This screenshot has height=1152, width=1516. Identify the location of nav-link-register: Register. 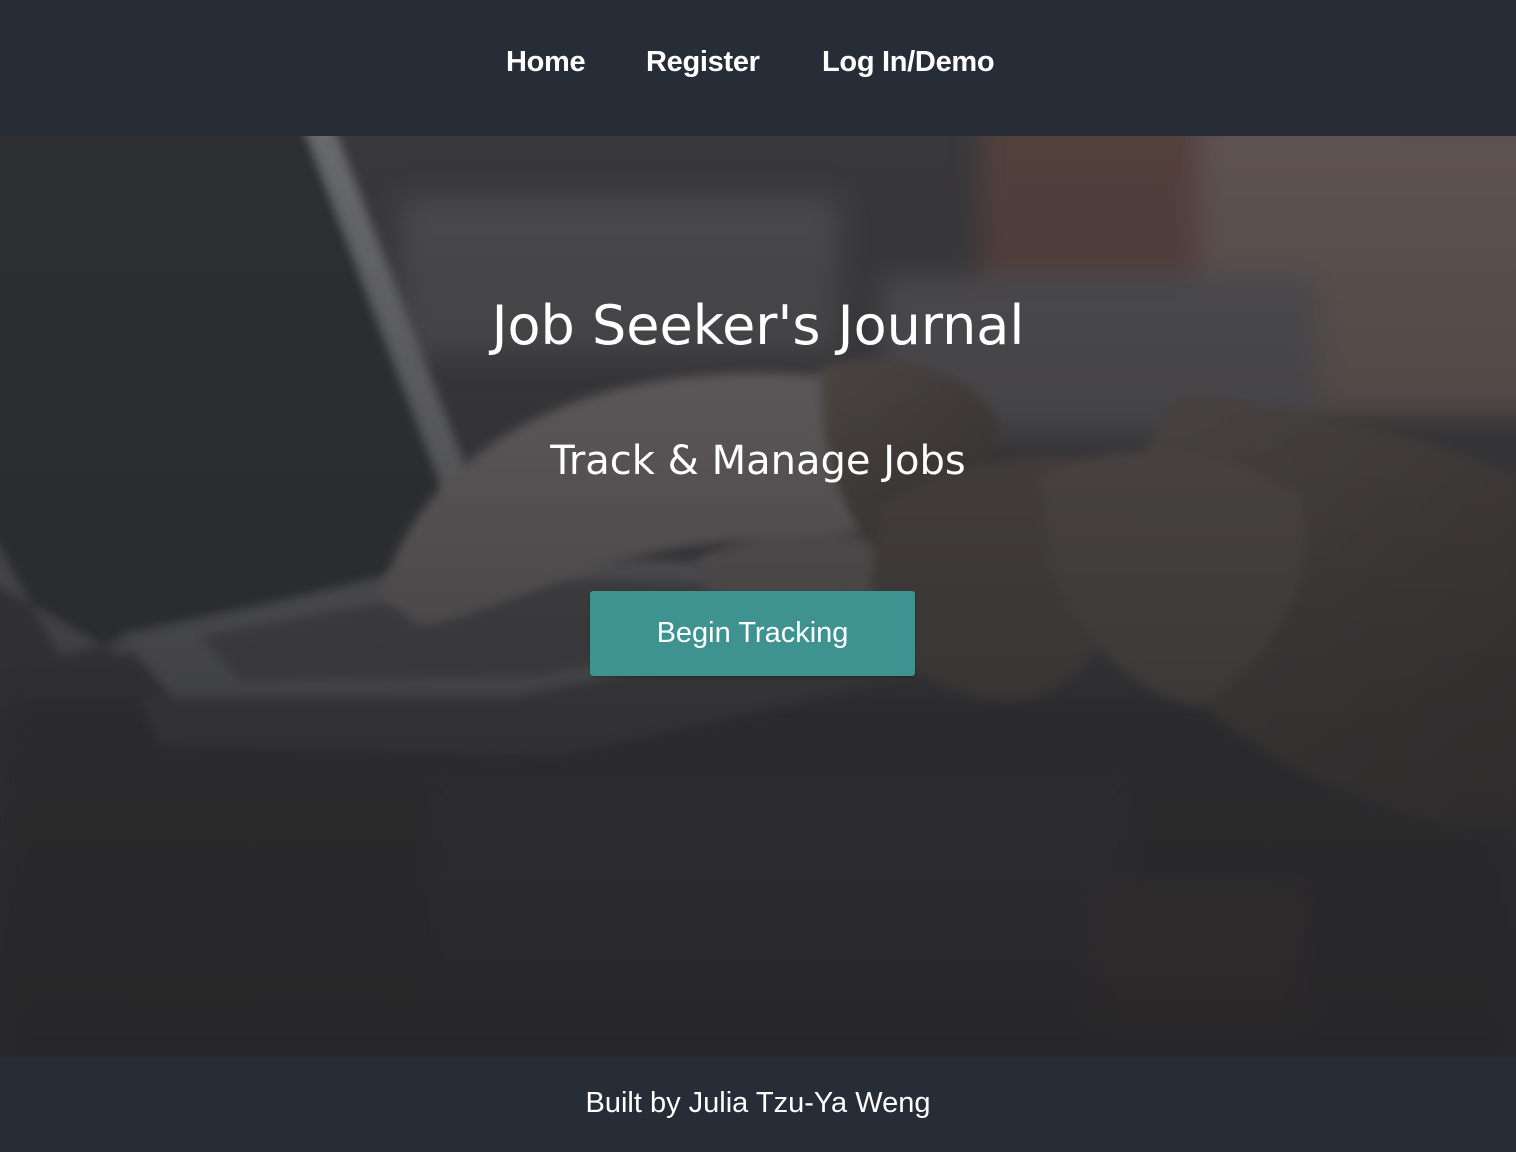
(703, 62).